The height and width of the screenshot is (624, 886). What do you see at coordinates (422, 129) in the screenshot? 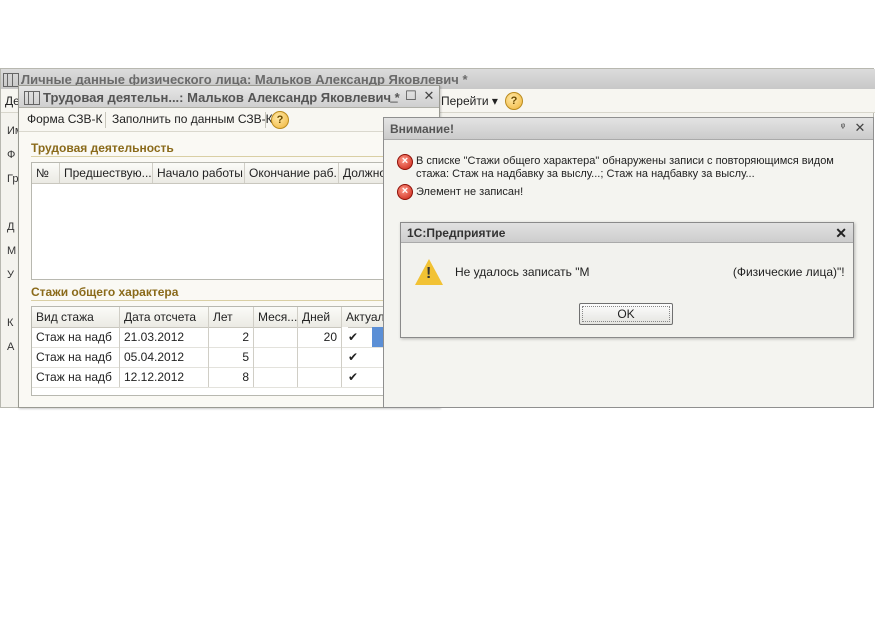
I see `attention-title: Внимание!` at bounding box center [422, 129].